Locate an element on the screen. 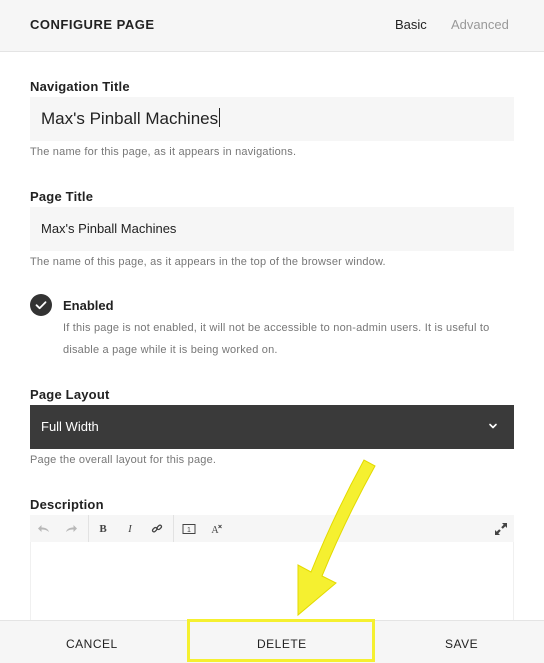 Image resolution: width=544 pixels, height=663 pixels. enabled-checkbox is located at coordinates (41, 305).